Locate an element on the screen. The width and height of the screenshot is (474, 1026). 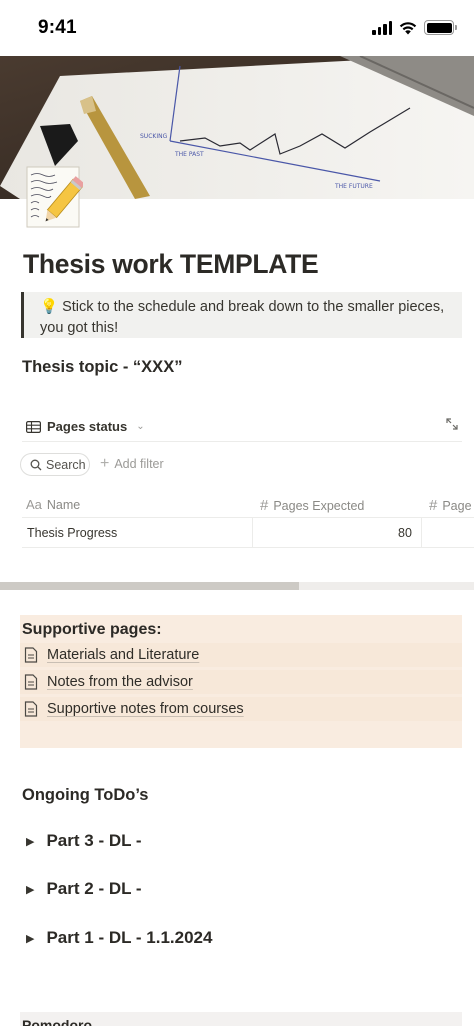
add-filter-button: + Add filter is located at coordinates (132, 463).